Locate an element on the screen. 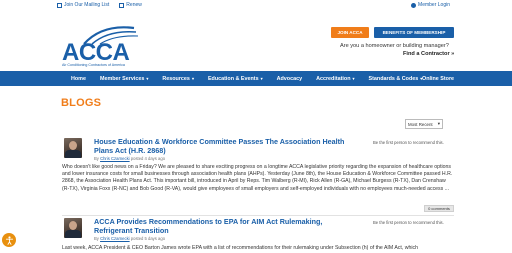 This screenshot has width=512, height=253. nav-item-label: Advocacy is located at coordinates (289, 78).